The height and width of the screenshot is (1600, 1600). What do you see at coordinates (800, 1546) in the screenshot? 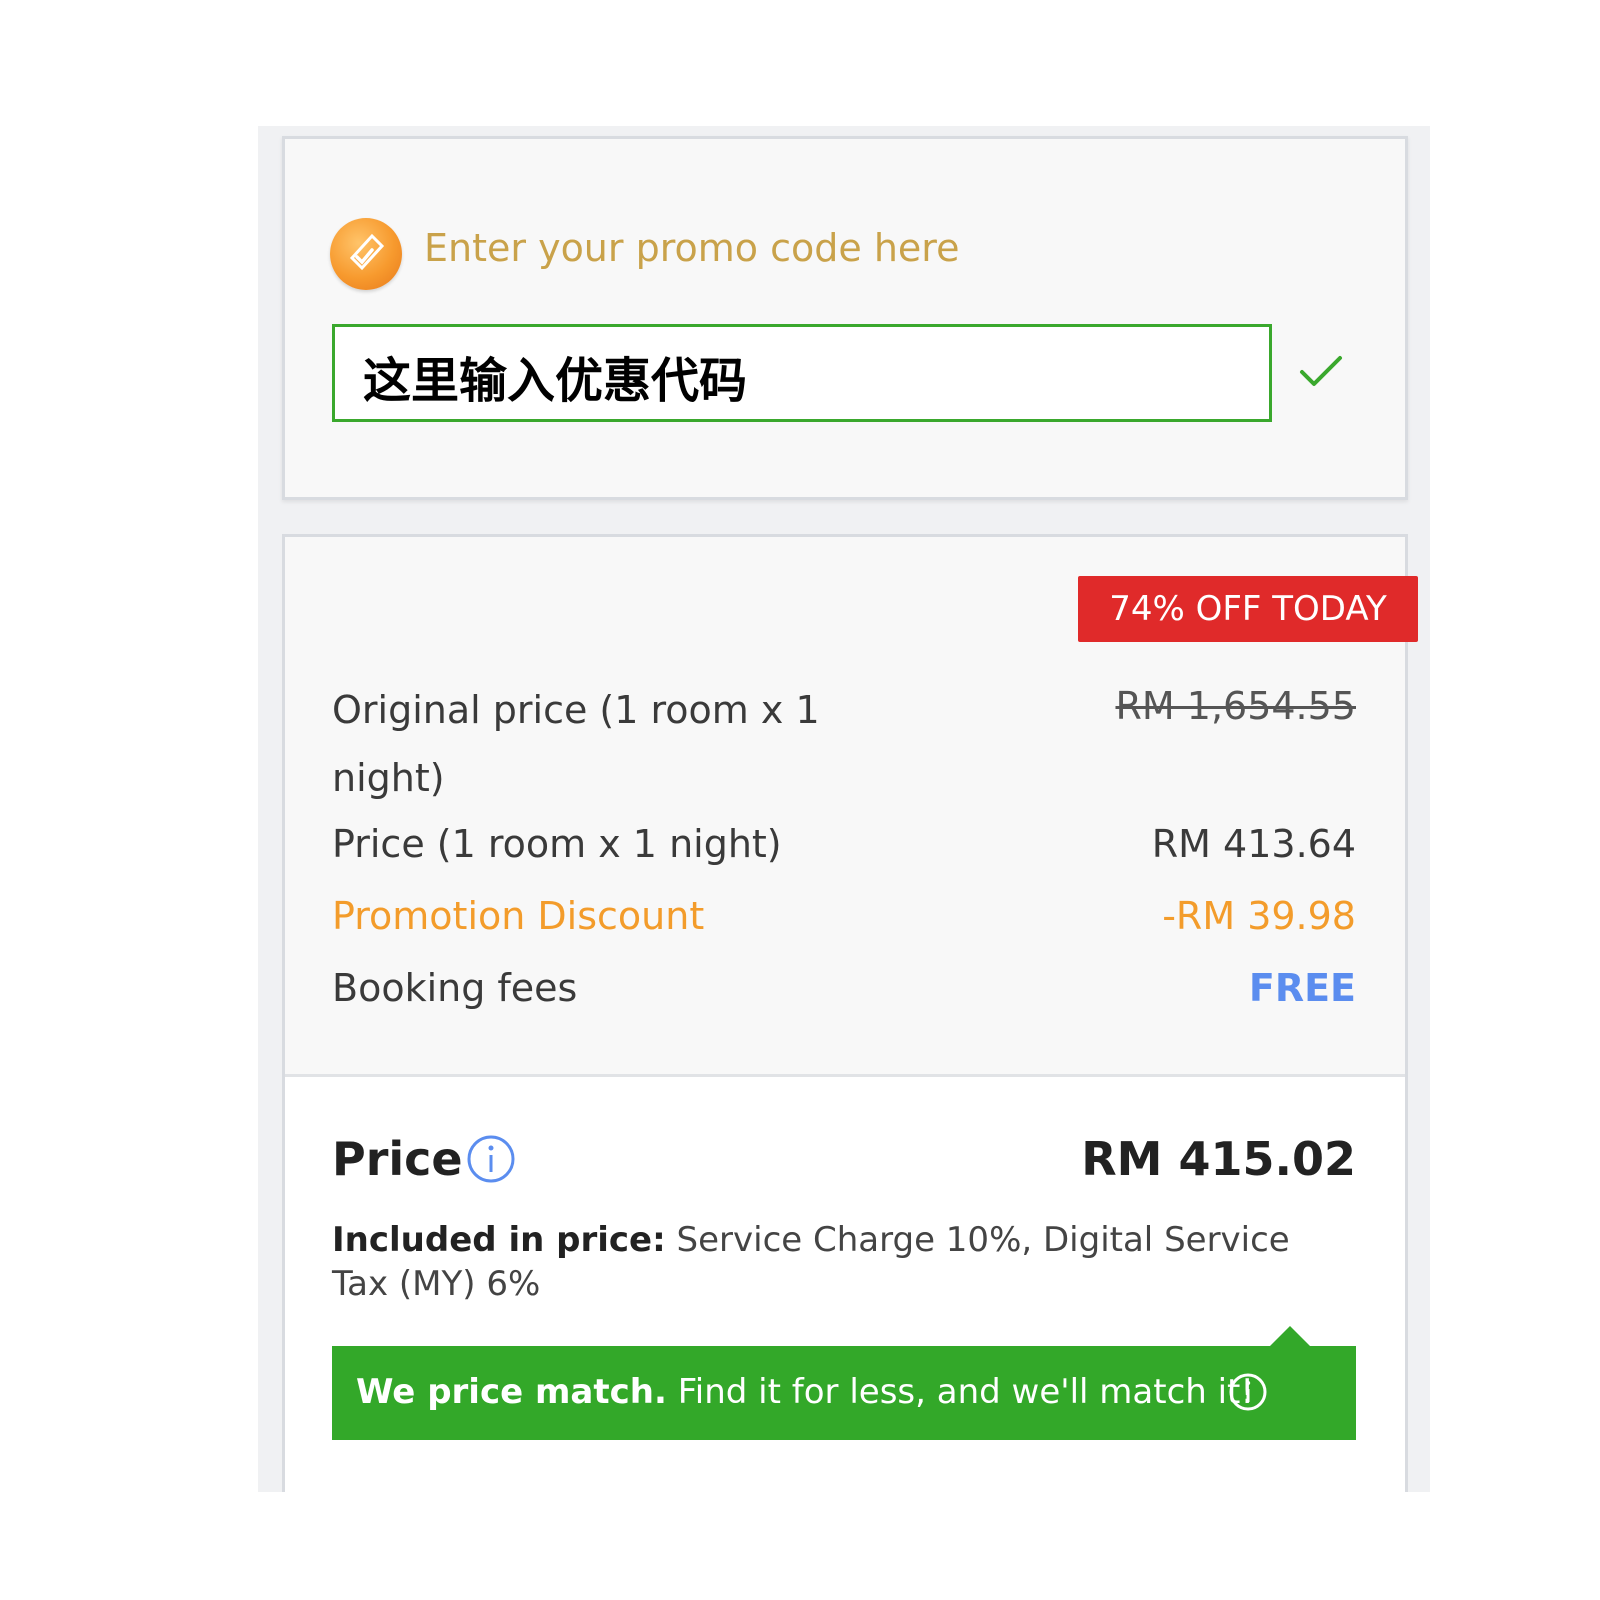
I see `page-bottom-whitespace` at bounding box center [800, 1546].